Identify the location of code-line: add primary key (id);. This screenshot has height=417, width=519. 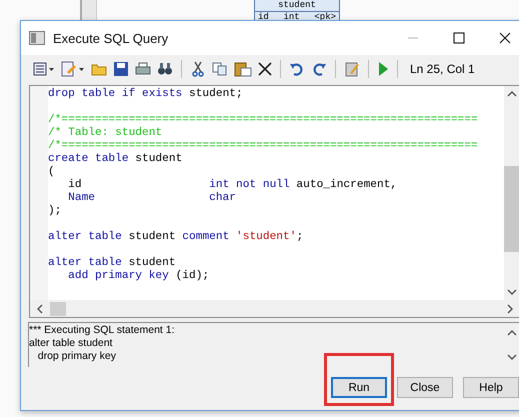
(138, 276).